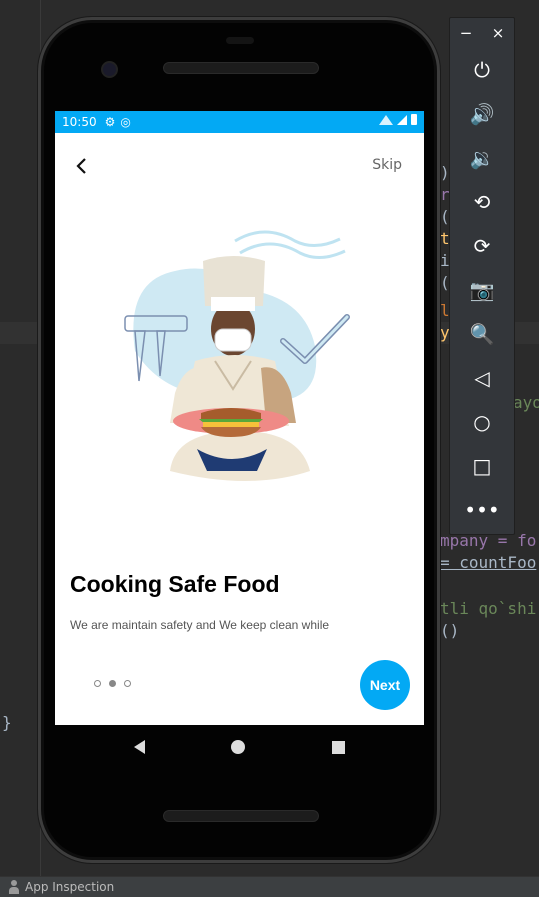 The image size is (539, 897). Describe the element at coordinates (140, 747) in the screenshot. I see `nav-back-icon` at that location.